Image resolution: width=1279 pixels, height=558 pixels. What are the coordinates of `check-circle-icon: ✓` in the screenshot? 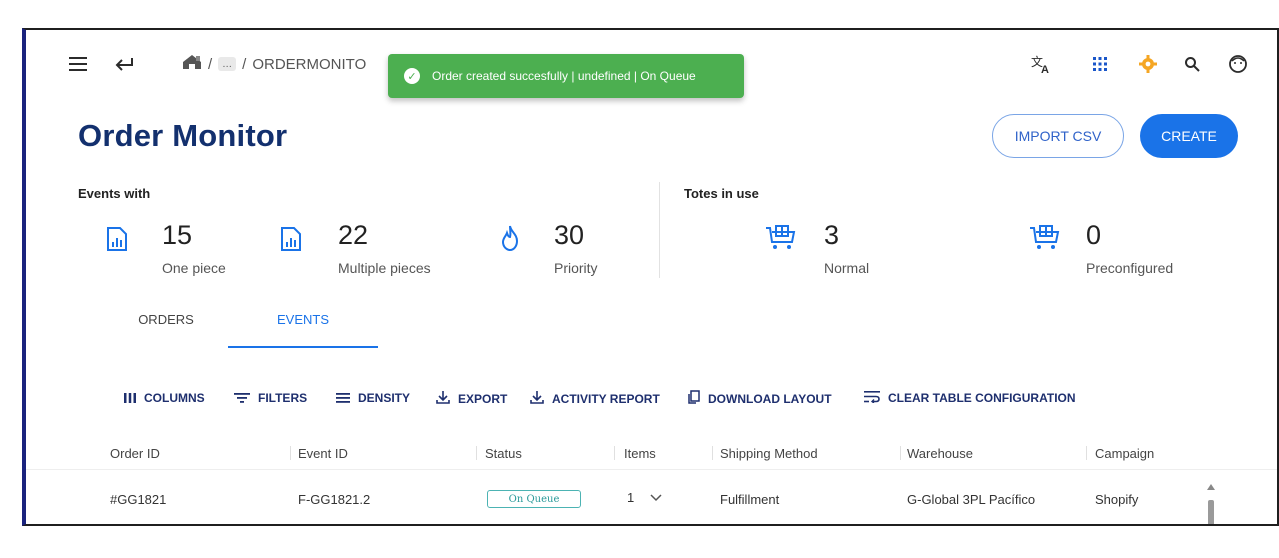 It's located at (412, 76).